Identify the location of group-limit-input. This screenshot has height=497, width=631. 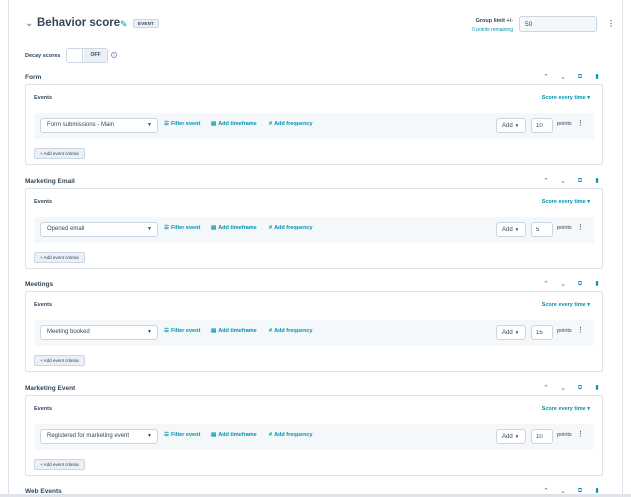
(558, 24).